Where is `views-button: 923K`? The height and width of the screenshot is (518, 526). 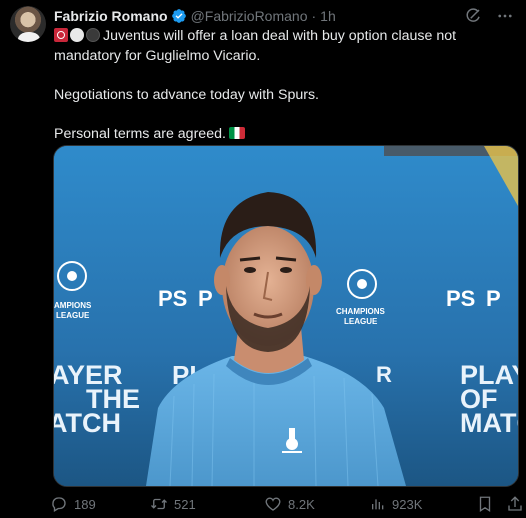 views-button: 923K is located at coordinates (396, 504).